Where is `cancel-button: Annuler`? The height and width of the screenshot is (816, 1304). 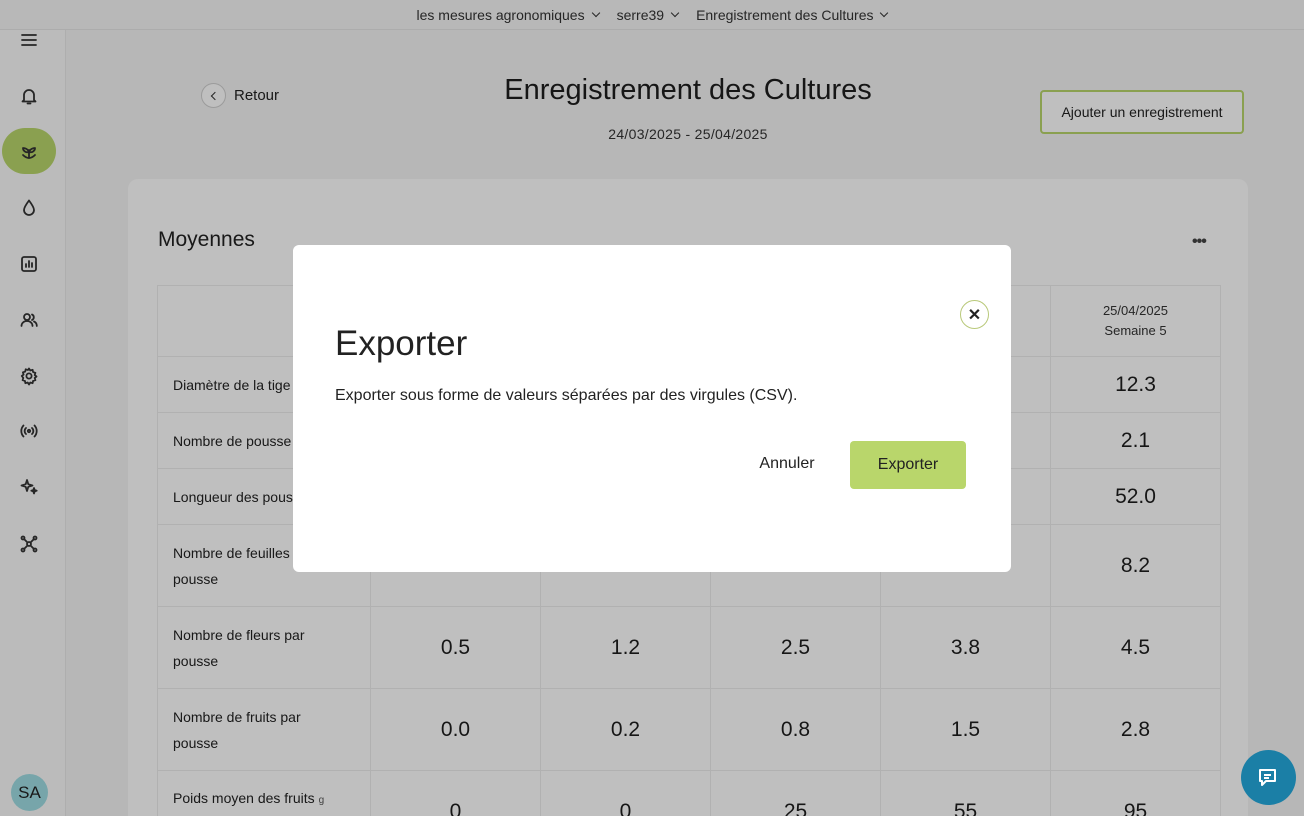
cancel-button: Annuler is located at coordinates (787, 464).